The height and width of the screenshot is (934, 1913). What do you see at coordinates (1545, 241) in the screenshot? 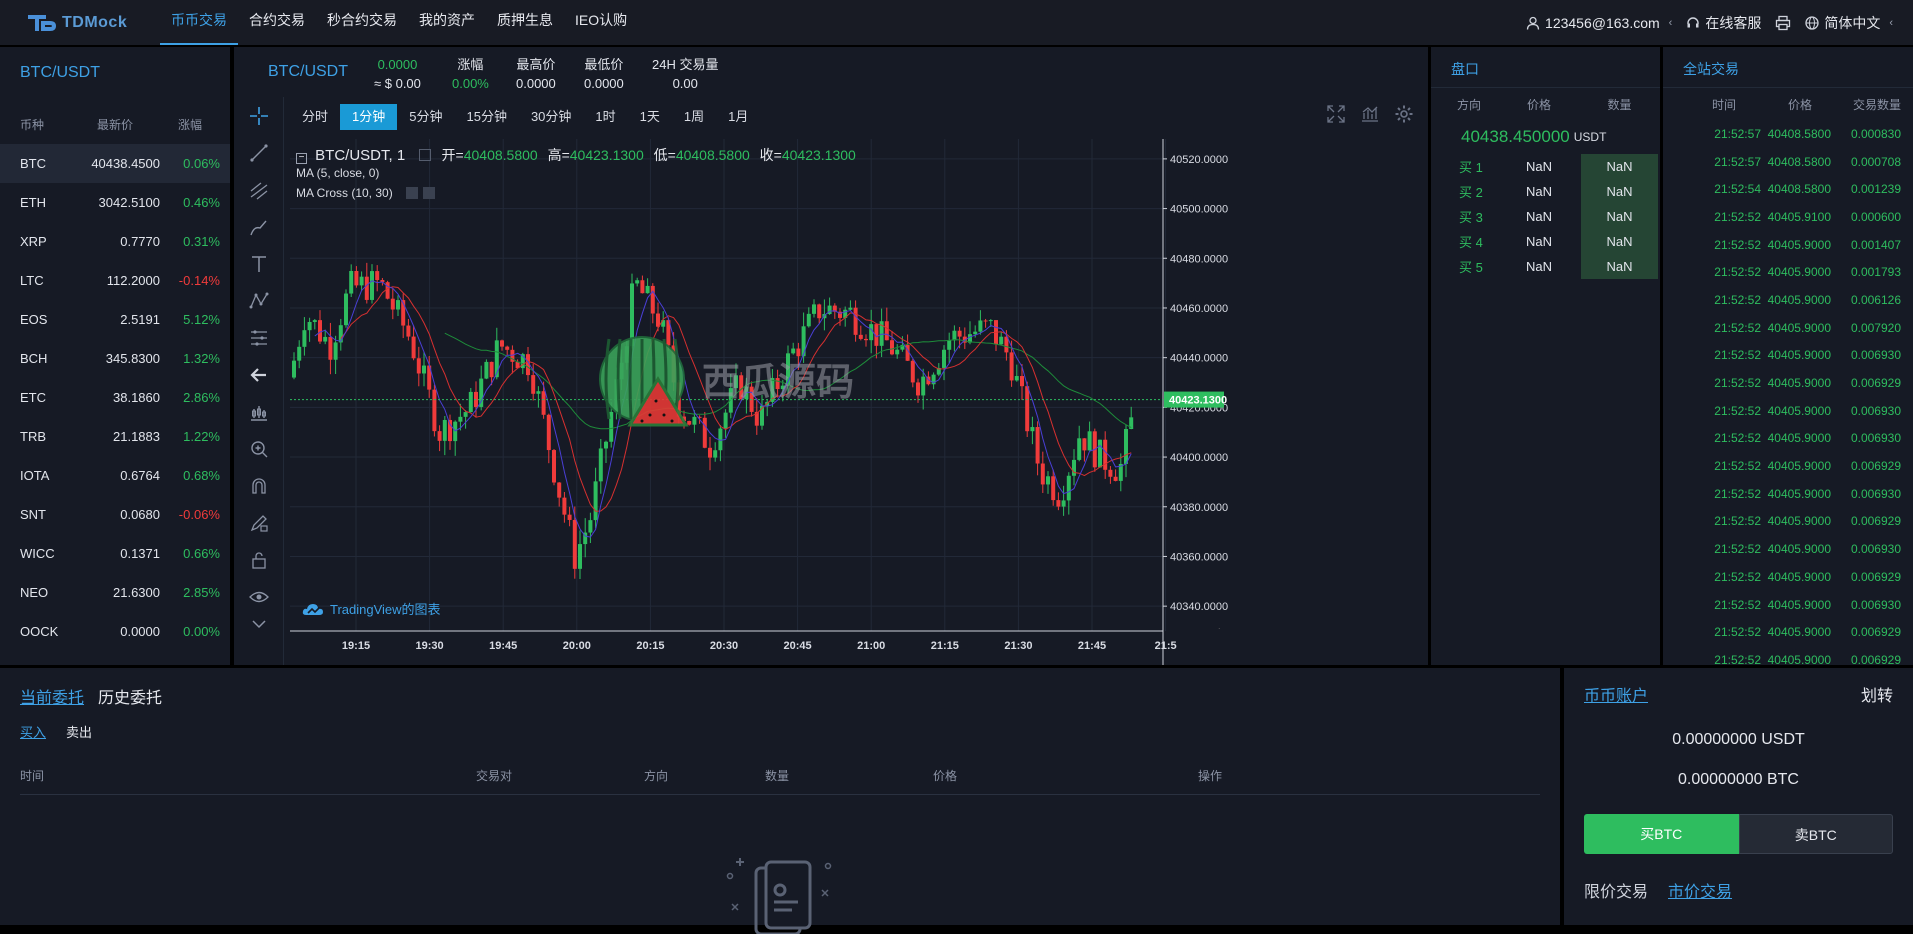
I see `orderbook-row: 买 4 NaN NaN` at bounding box center [1545, 241].